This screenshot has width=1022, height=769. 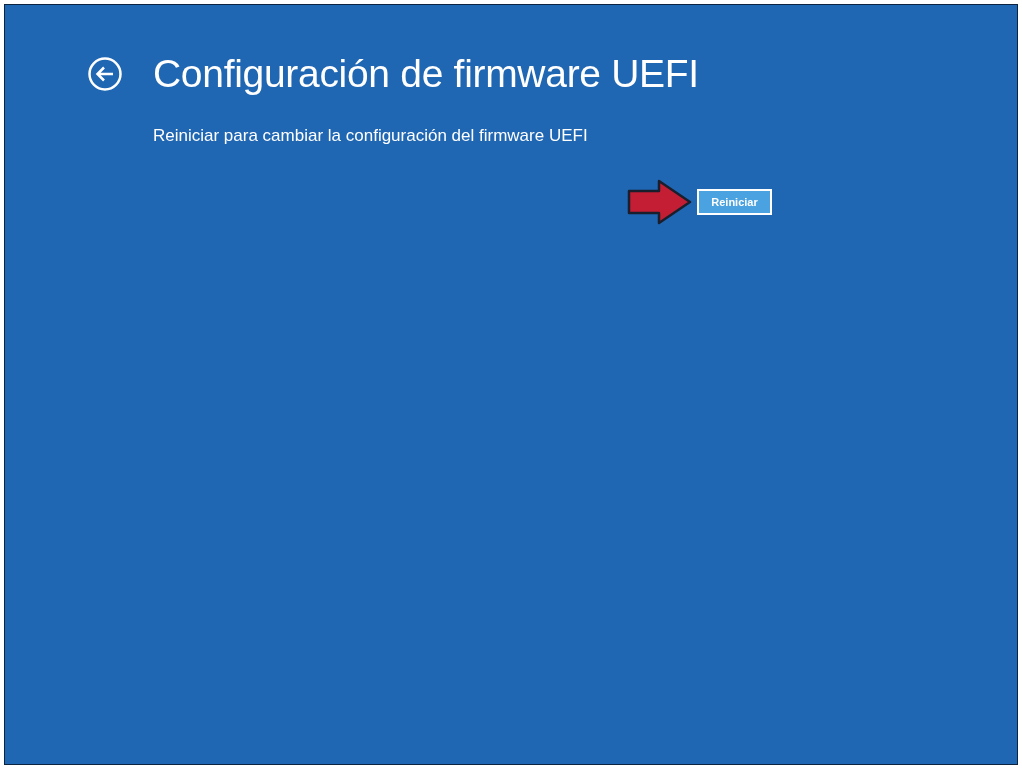 What do you see at coordinates (371, 136) in the screenshot?
I see `description-text: Reiniciar para cambiar la configuración del firmware UEFI` at bounding box center [371, 136].